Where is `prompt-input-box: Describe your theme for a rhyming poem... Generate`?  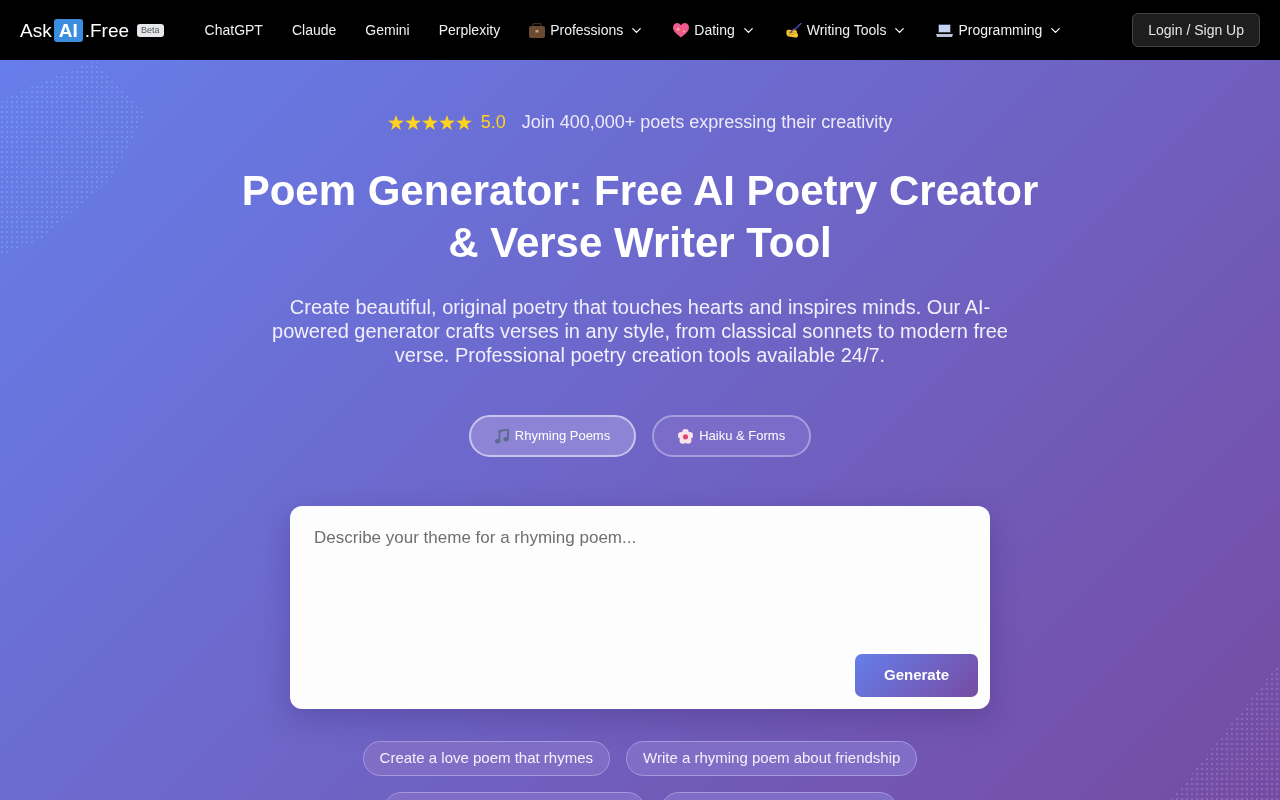 prompt-input-box: Describe your theme for a rhyming poem... Generate is located at coordinates (640, 607).